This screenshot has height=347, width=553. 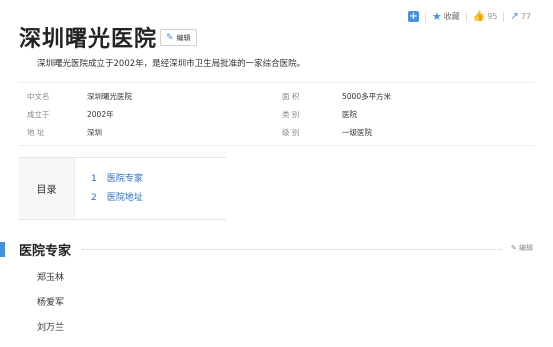 I want to click on like-button: 👍 95, so click(x=485, y=16).